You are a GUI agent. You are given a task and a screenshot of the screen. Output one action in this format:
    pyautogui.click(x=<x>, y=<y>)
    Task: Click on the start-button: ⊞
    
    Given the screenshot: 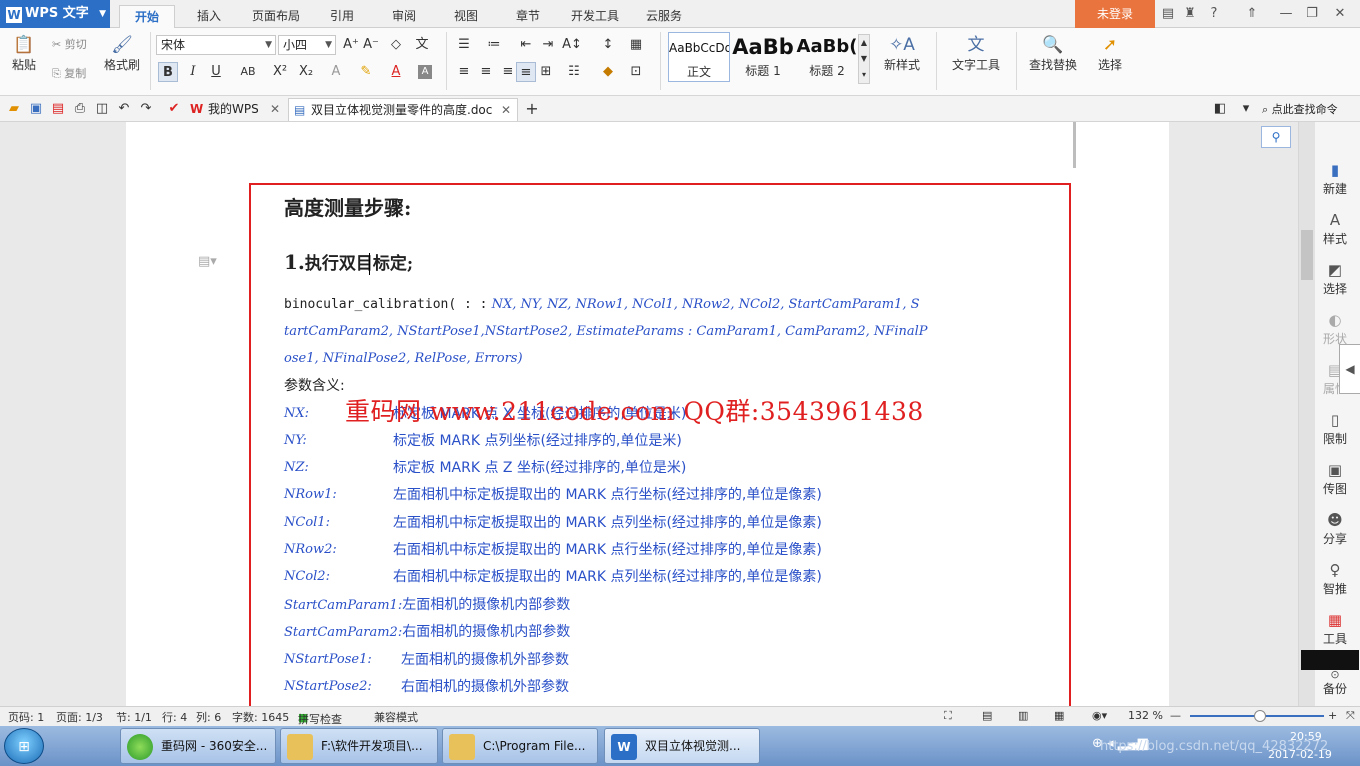 What is the action you would take?
    pyautogui.click(x=24, y=746)
    